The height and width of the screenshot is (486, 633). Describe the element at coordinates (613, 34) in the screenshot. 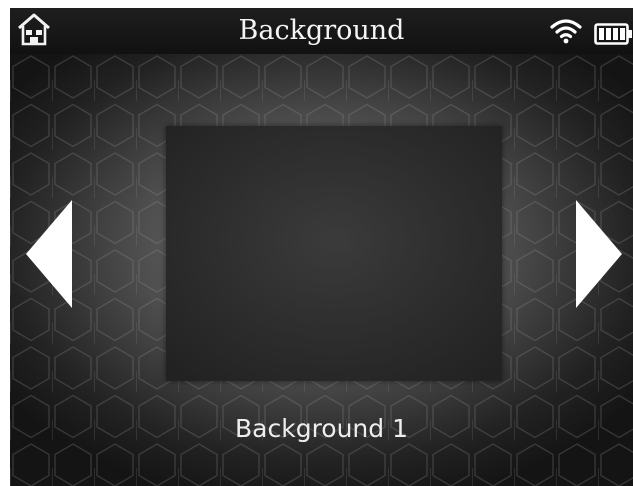

I see `battery-icon` at that location.